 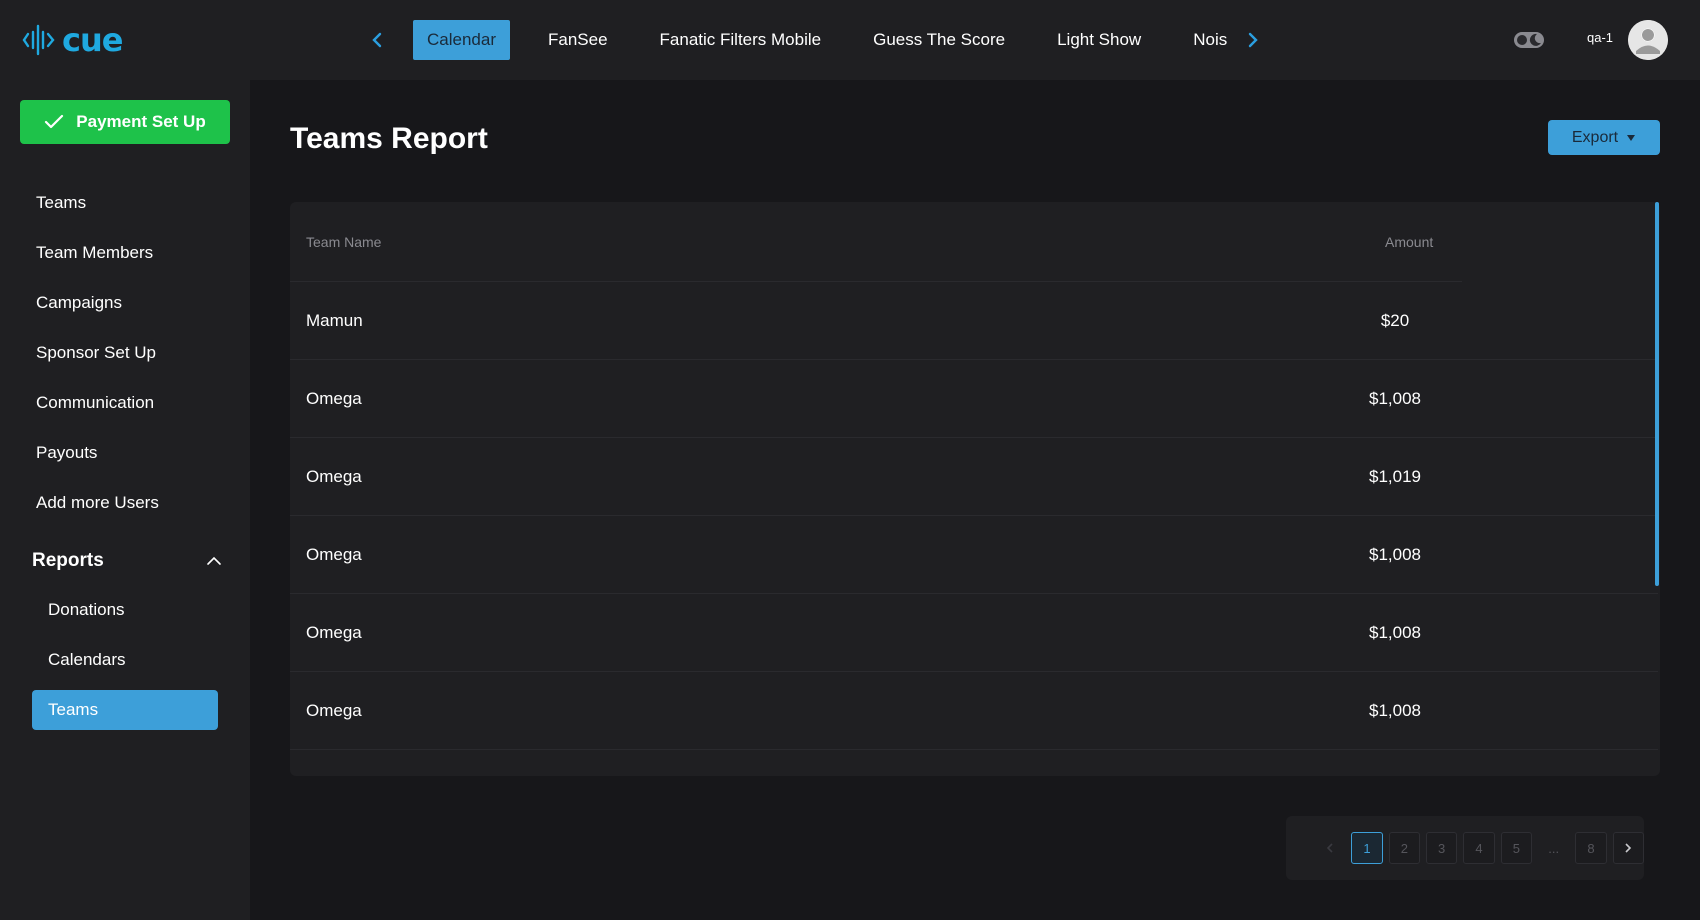 I want to click on sidebar-item-payouts: Payouts, so click(x=66, y=453).